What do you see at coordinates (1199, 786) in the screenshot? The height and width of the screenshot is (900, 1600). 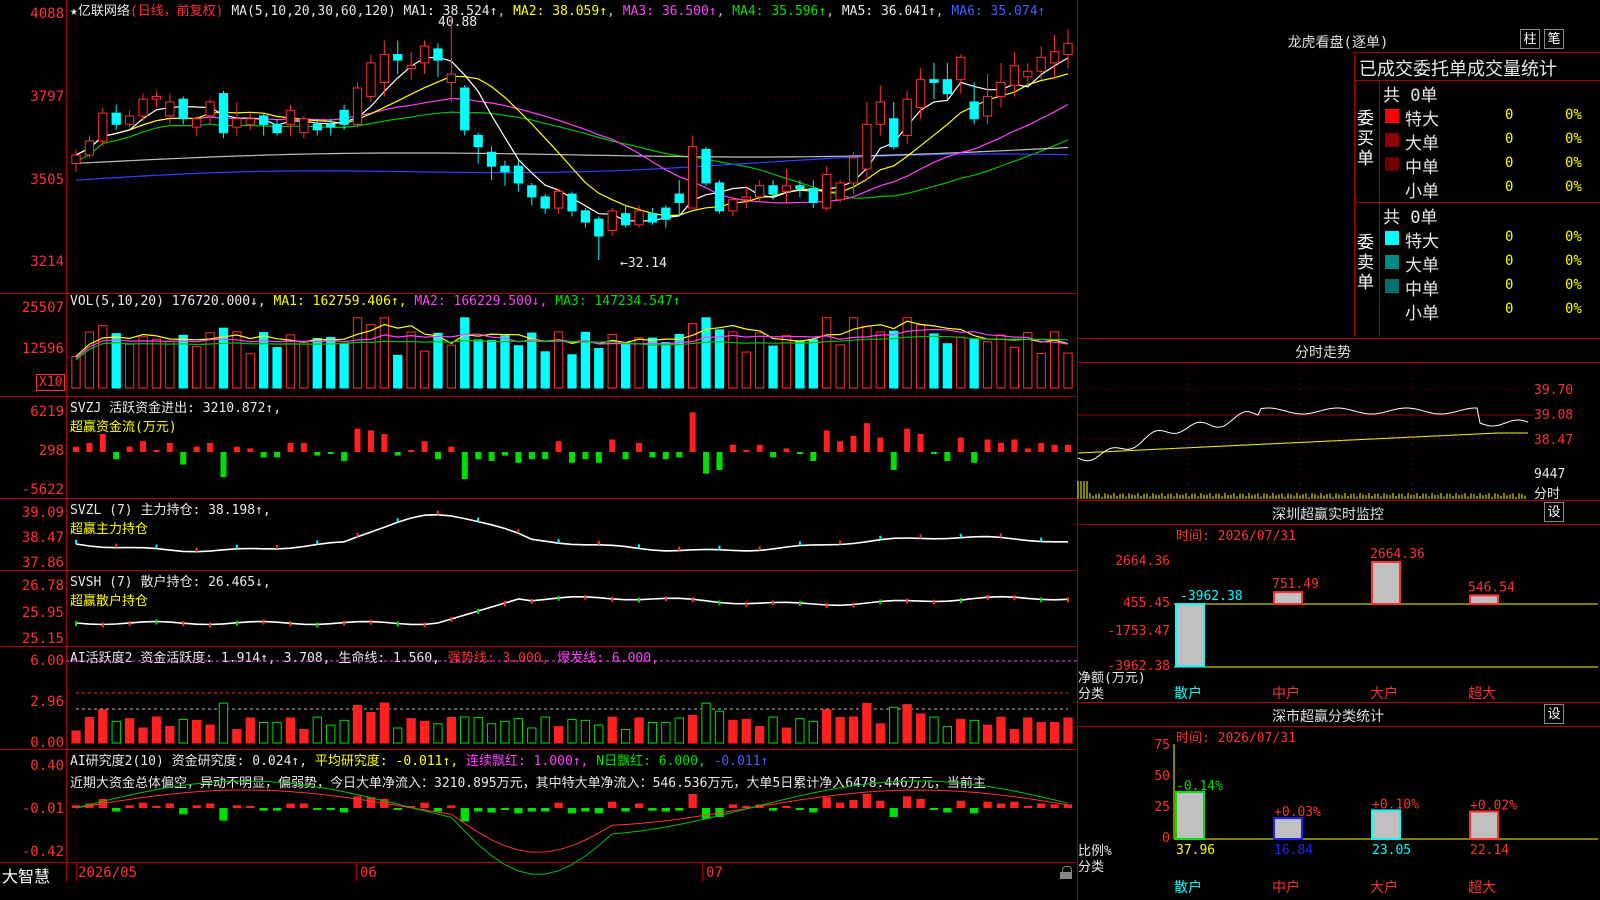 I see `stat-pct-label: -0.14%` at bounding box center [1199, 786].